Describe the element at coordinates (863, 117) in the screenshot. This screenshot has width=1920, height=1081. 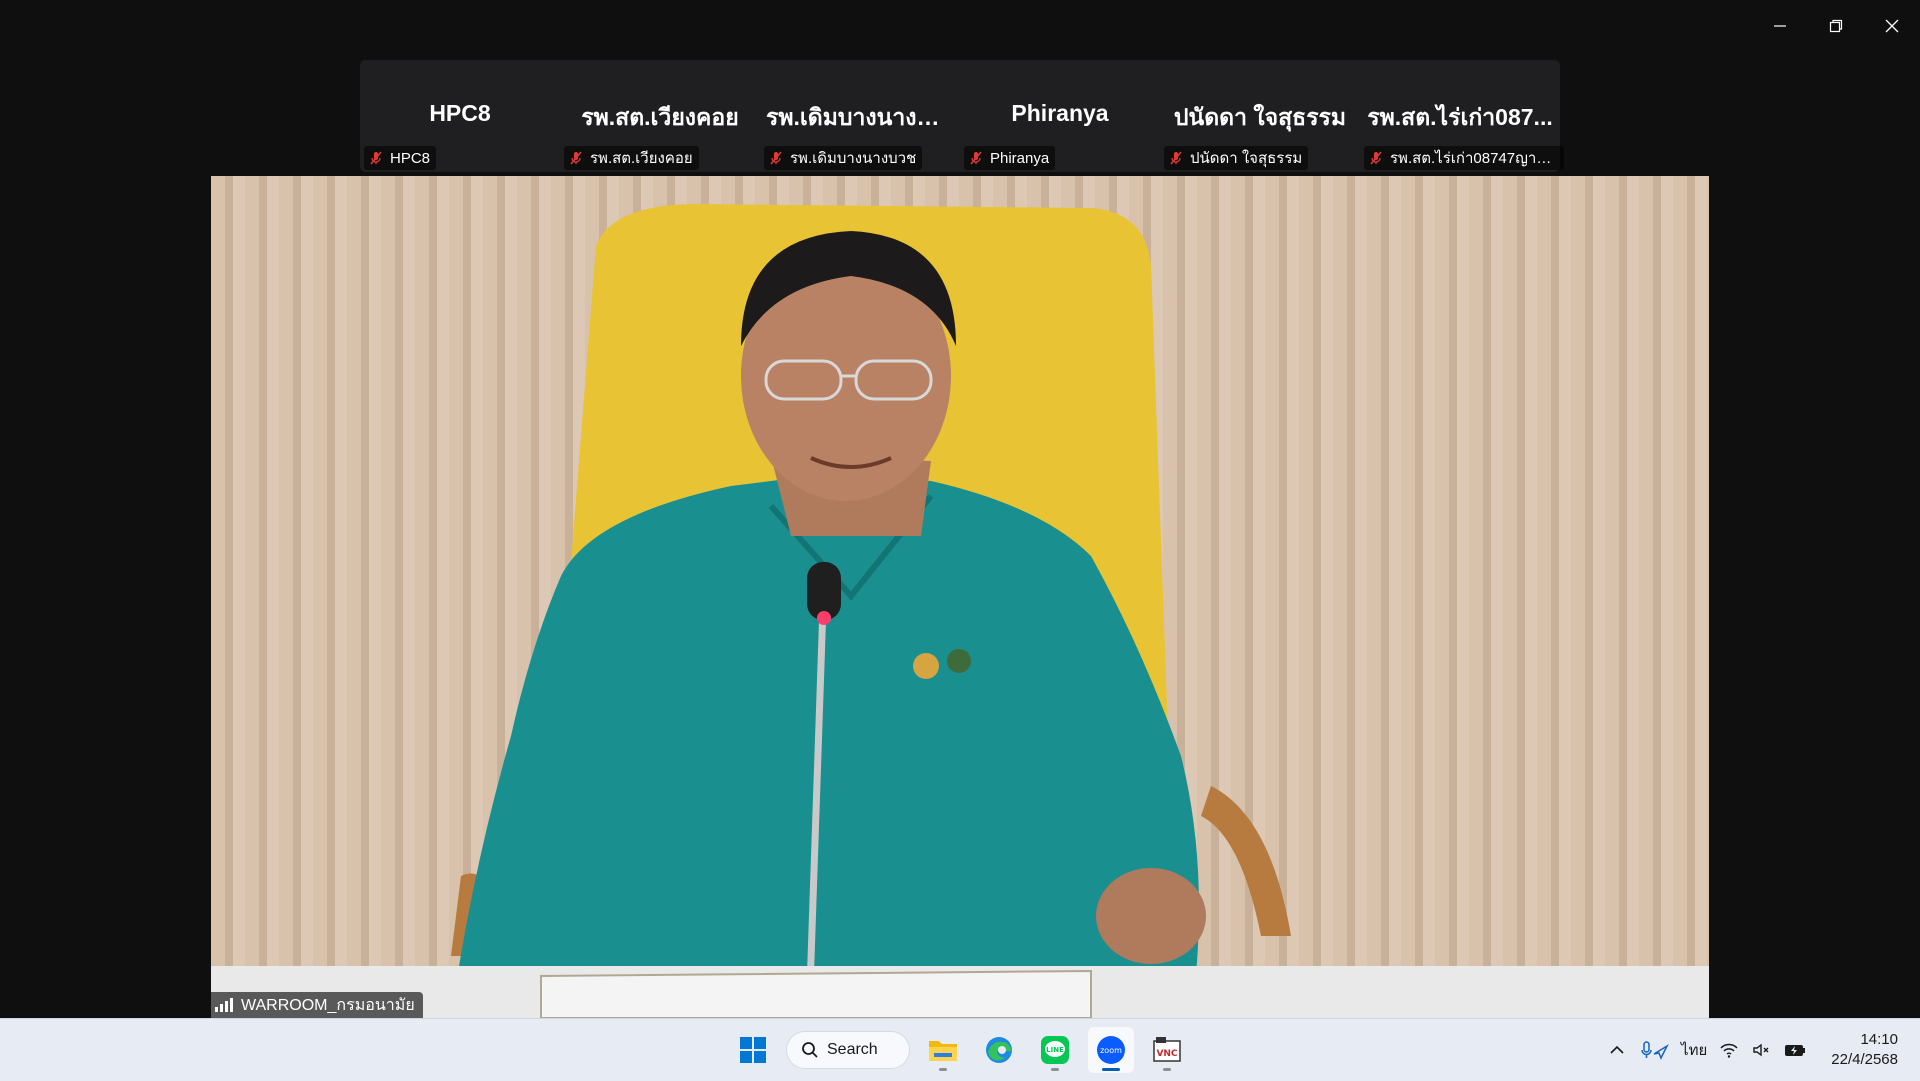
I see `participant-display-name: รพ.เดิมบางนางบวช` at that location.